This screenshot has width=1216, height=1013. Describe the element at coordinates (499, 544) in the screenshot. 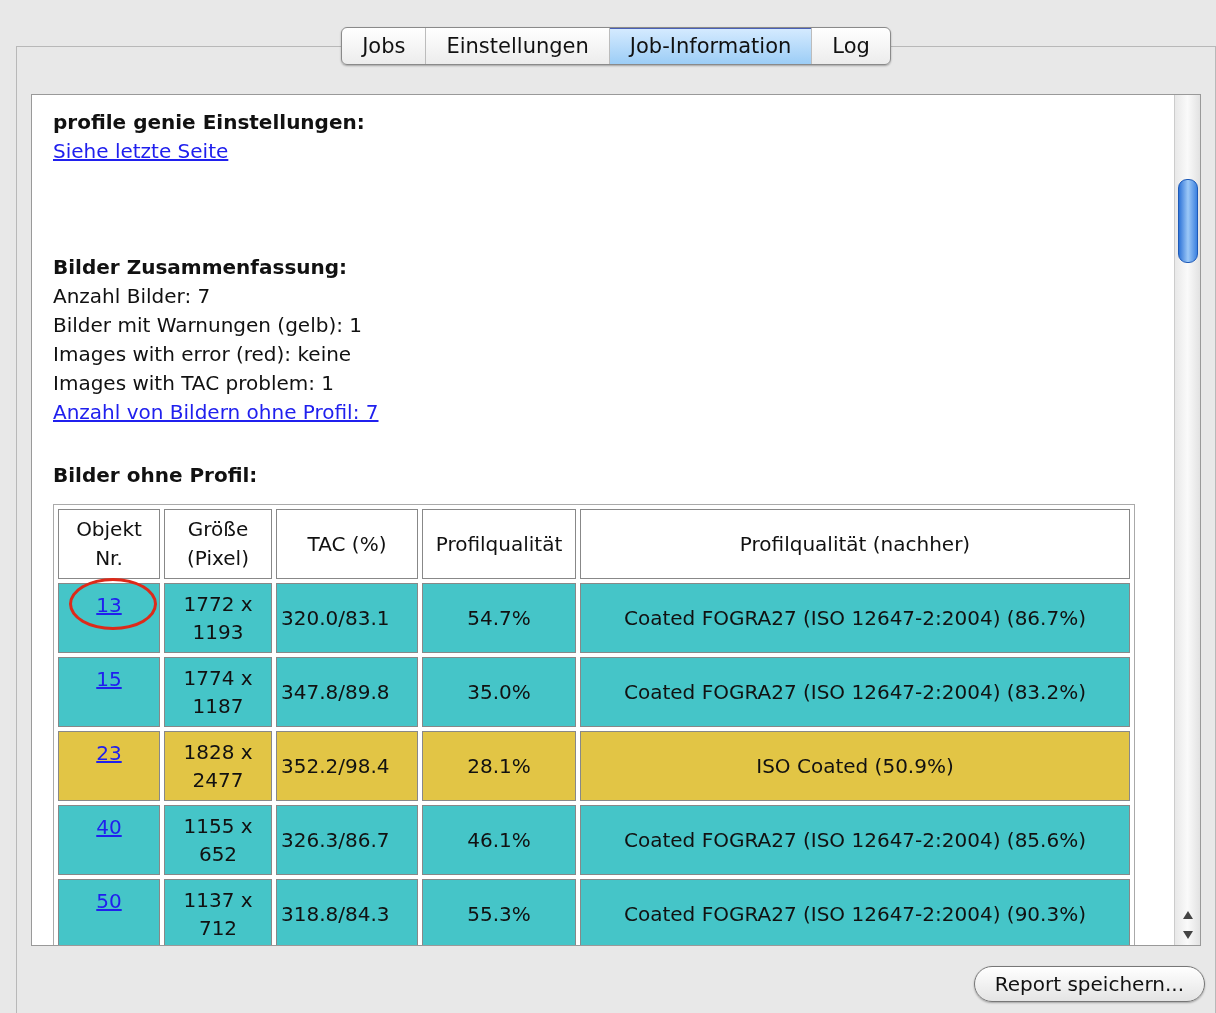

I see `column-header: Profilqualität` at that location.